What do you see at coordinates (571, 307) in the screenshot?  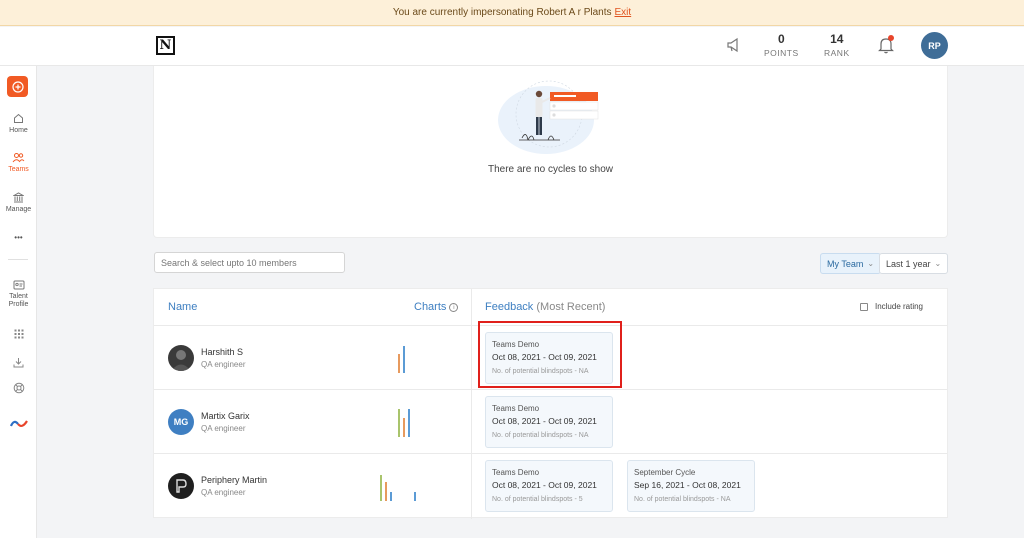 I see `col-header-feedback-sub: (Most Recent)` at bounding box center [571, 307].